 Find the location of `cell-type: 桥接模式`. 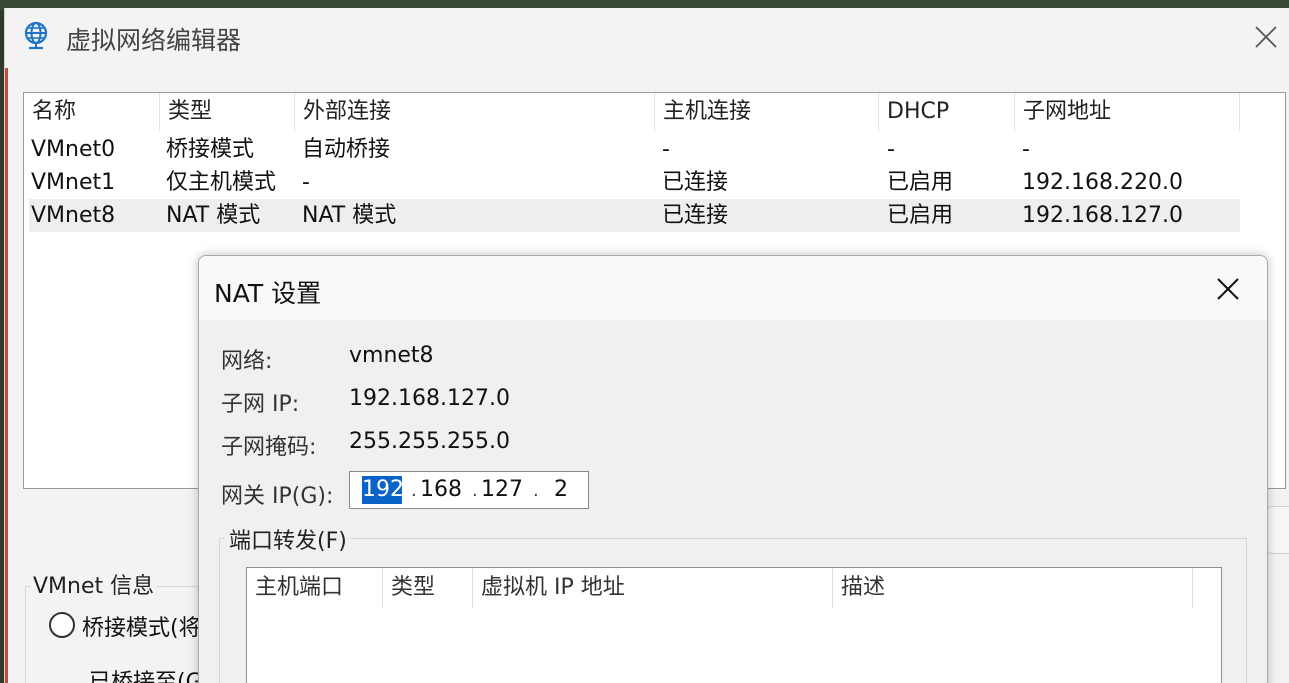

cell-type: 桥接模式 is located at coordinates (210, 149).